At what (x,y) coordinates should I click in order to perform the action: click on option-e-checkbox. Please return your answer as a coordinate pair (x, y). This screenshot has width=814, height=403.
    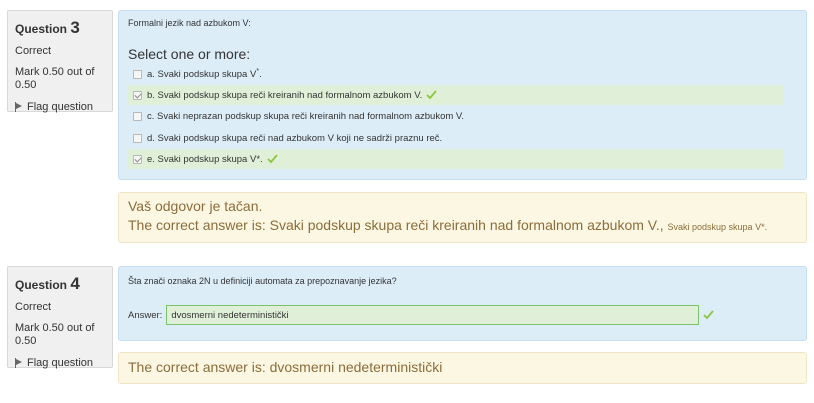
    Looking at the image, I should click on (137, 159).